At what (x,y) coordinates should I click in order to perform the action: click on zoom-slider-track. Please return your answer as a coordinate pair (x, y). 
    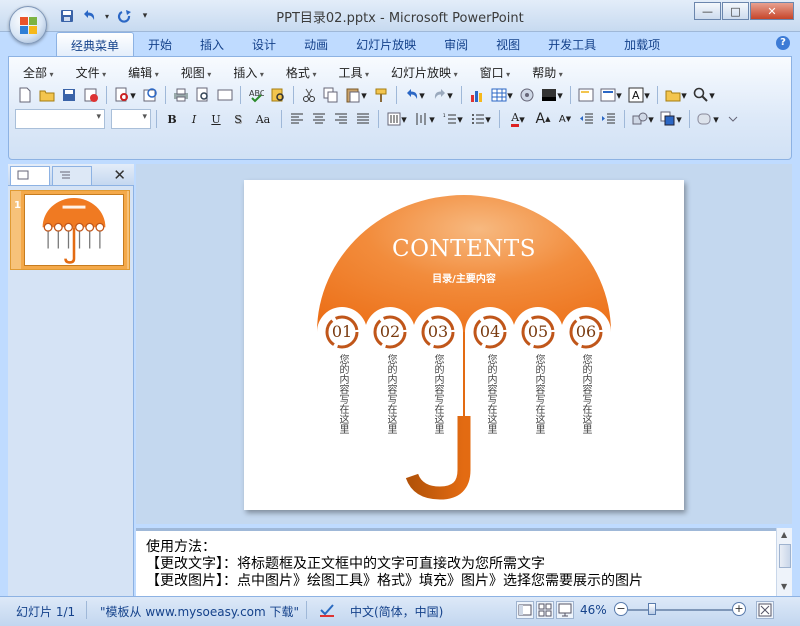
    Looking at the image, I should click on (681, 610).